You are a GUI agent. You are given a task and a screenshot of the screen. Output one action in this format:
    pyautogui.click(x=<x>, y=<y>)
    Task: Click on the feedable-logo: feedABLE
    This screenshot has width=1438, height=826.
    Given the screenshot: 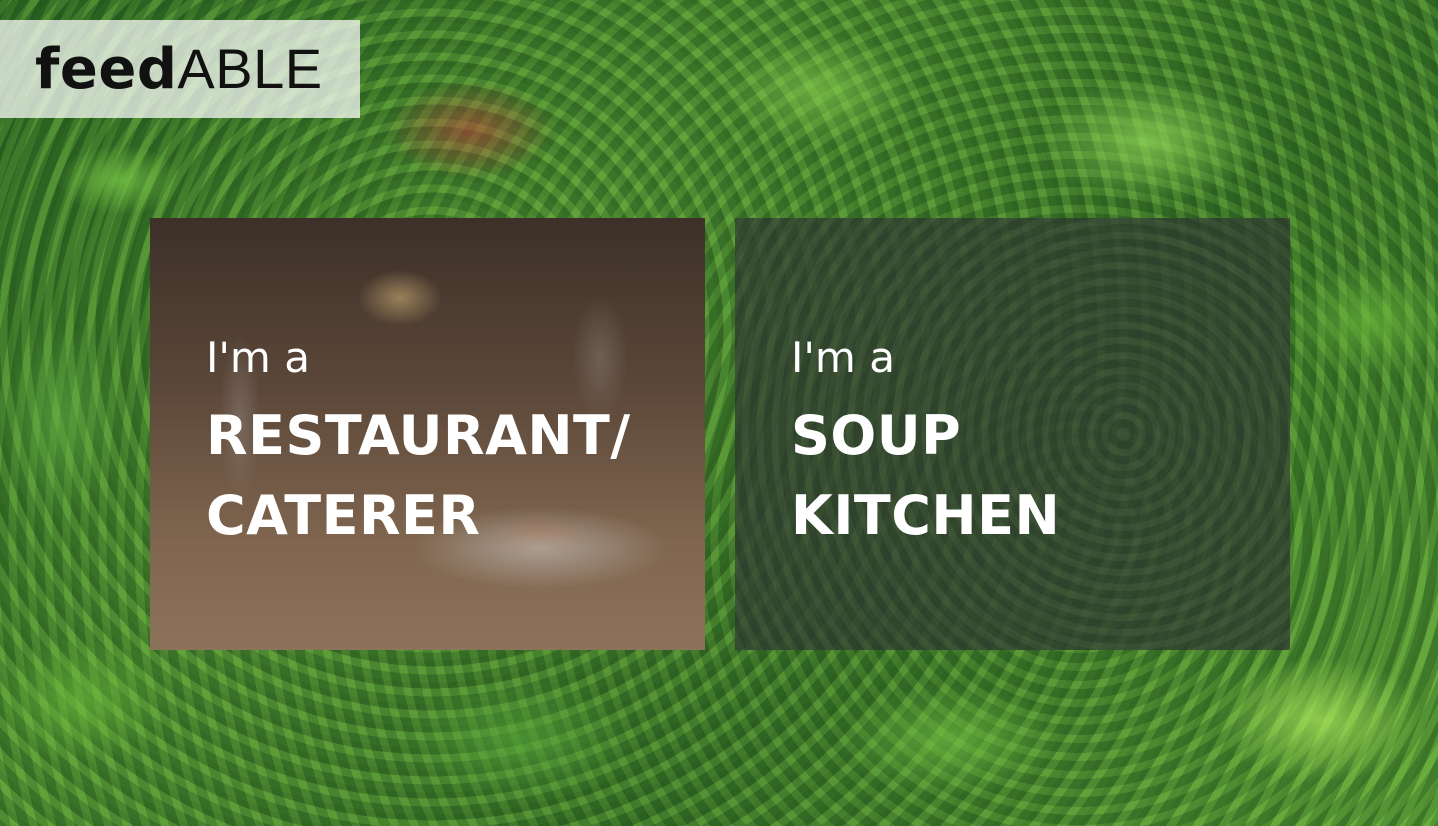 What is the action you would take?
    pyautogui.click(x=179, y=69)
    